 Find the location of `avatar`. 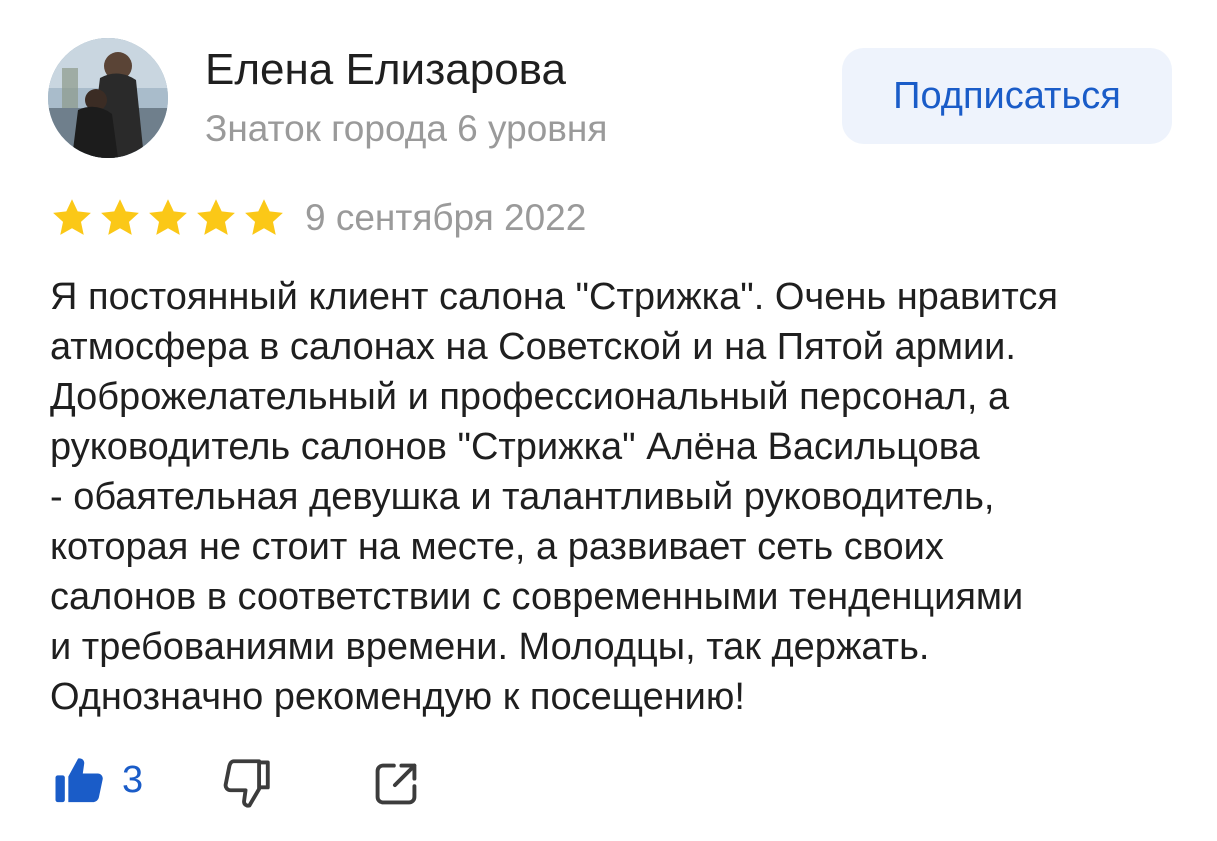

avatar is located at coordinates (108, 98).